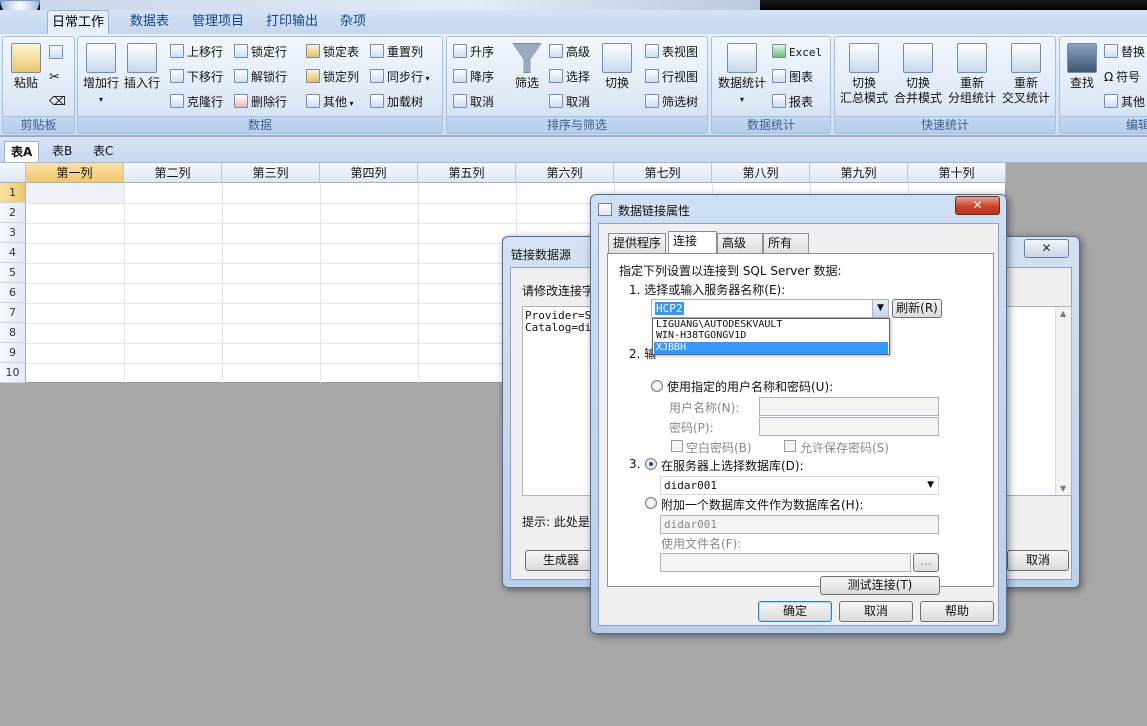  I want to click on select-all-corner, so click(13, 173).